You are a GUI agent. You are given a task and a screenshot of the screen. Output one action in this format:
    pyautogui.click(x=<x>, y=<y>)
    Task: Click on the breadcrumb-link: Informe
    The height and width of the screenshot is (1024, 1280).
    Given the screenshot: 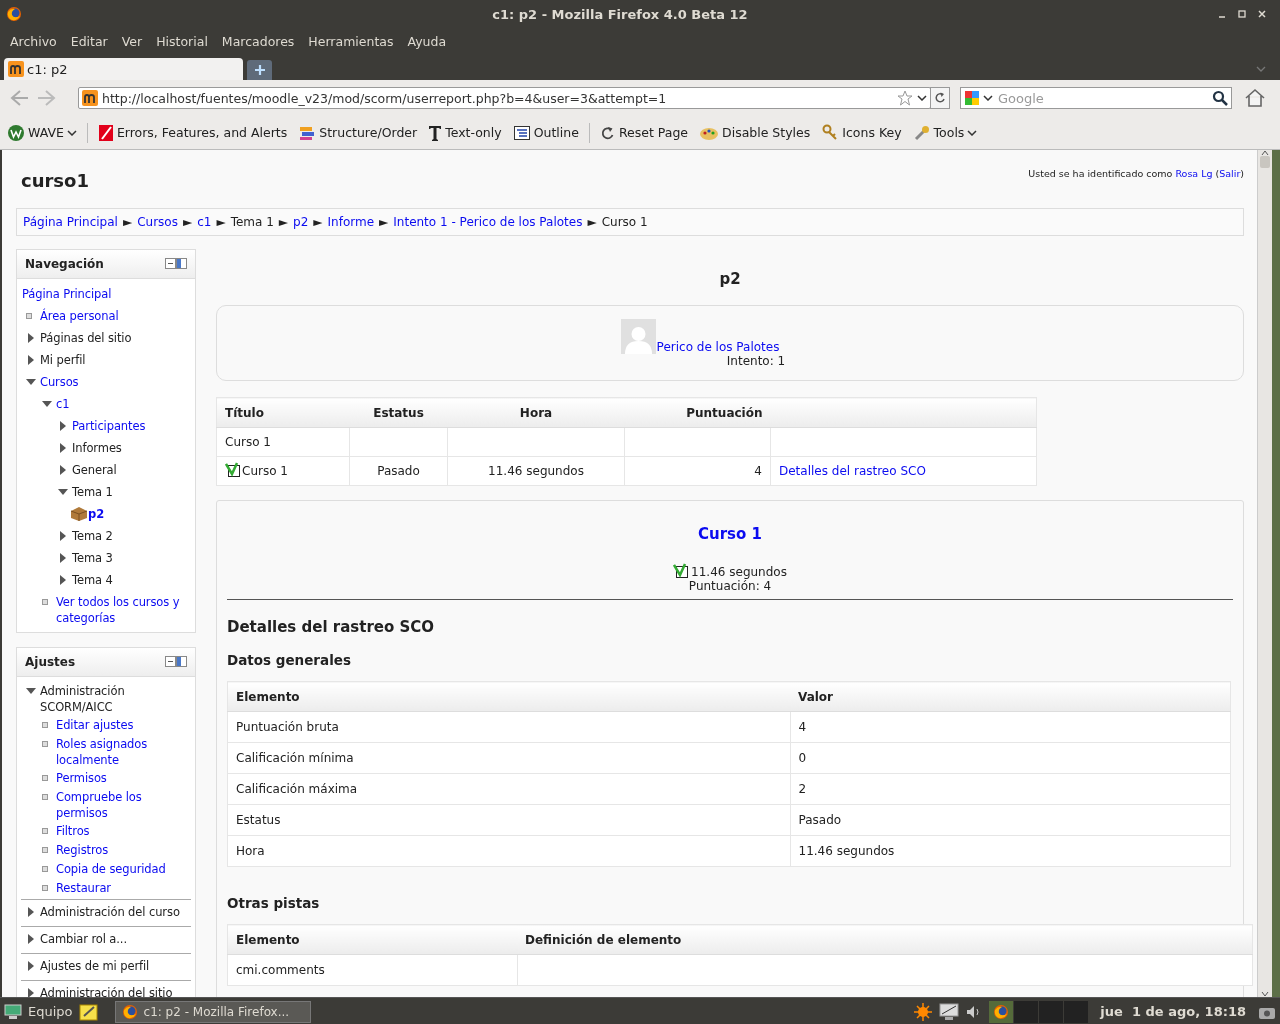 What is the action you would take?
    pyautogui.click(x=351, y=222)
    